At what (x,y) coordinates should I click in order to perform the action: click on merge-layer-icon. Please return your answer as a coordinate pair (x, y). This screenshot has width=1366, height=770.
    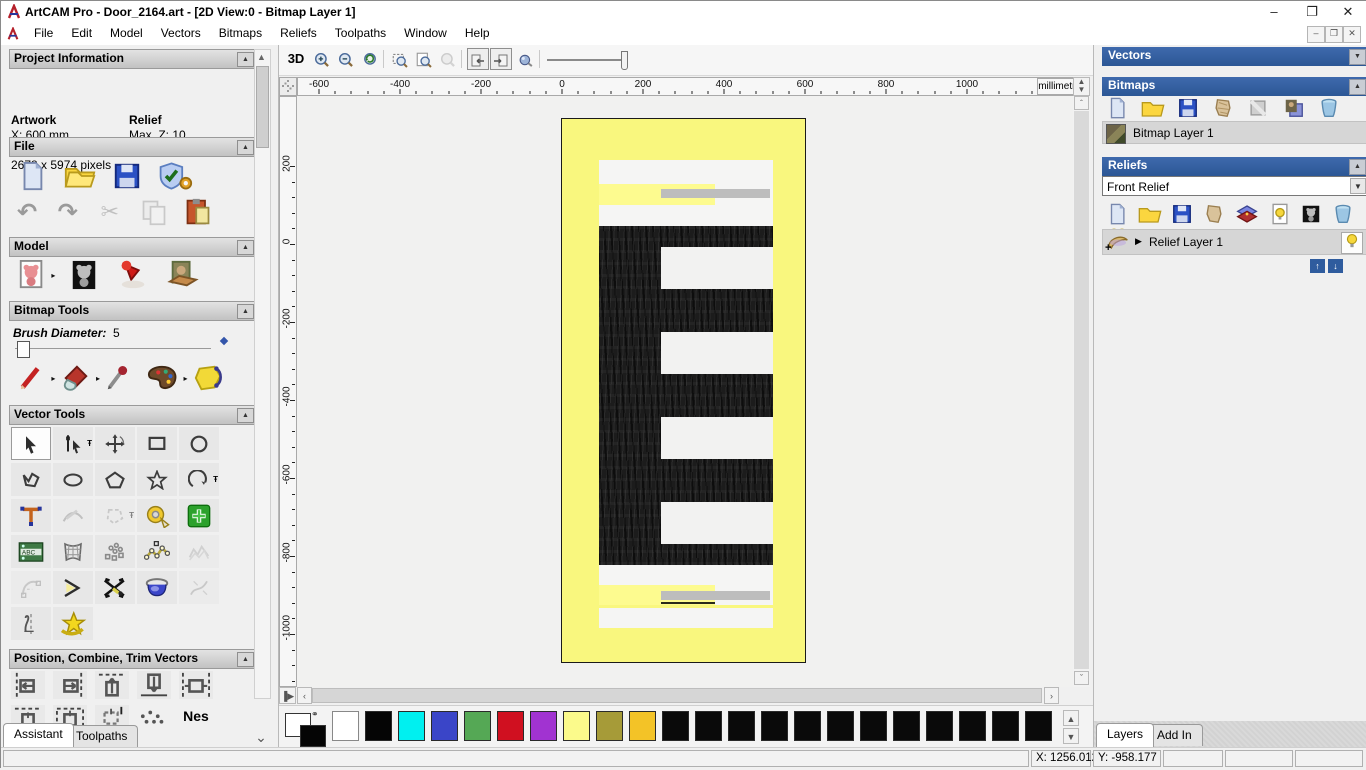
    Looking at the image, I should click on (1294, 108).